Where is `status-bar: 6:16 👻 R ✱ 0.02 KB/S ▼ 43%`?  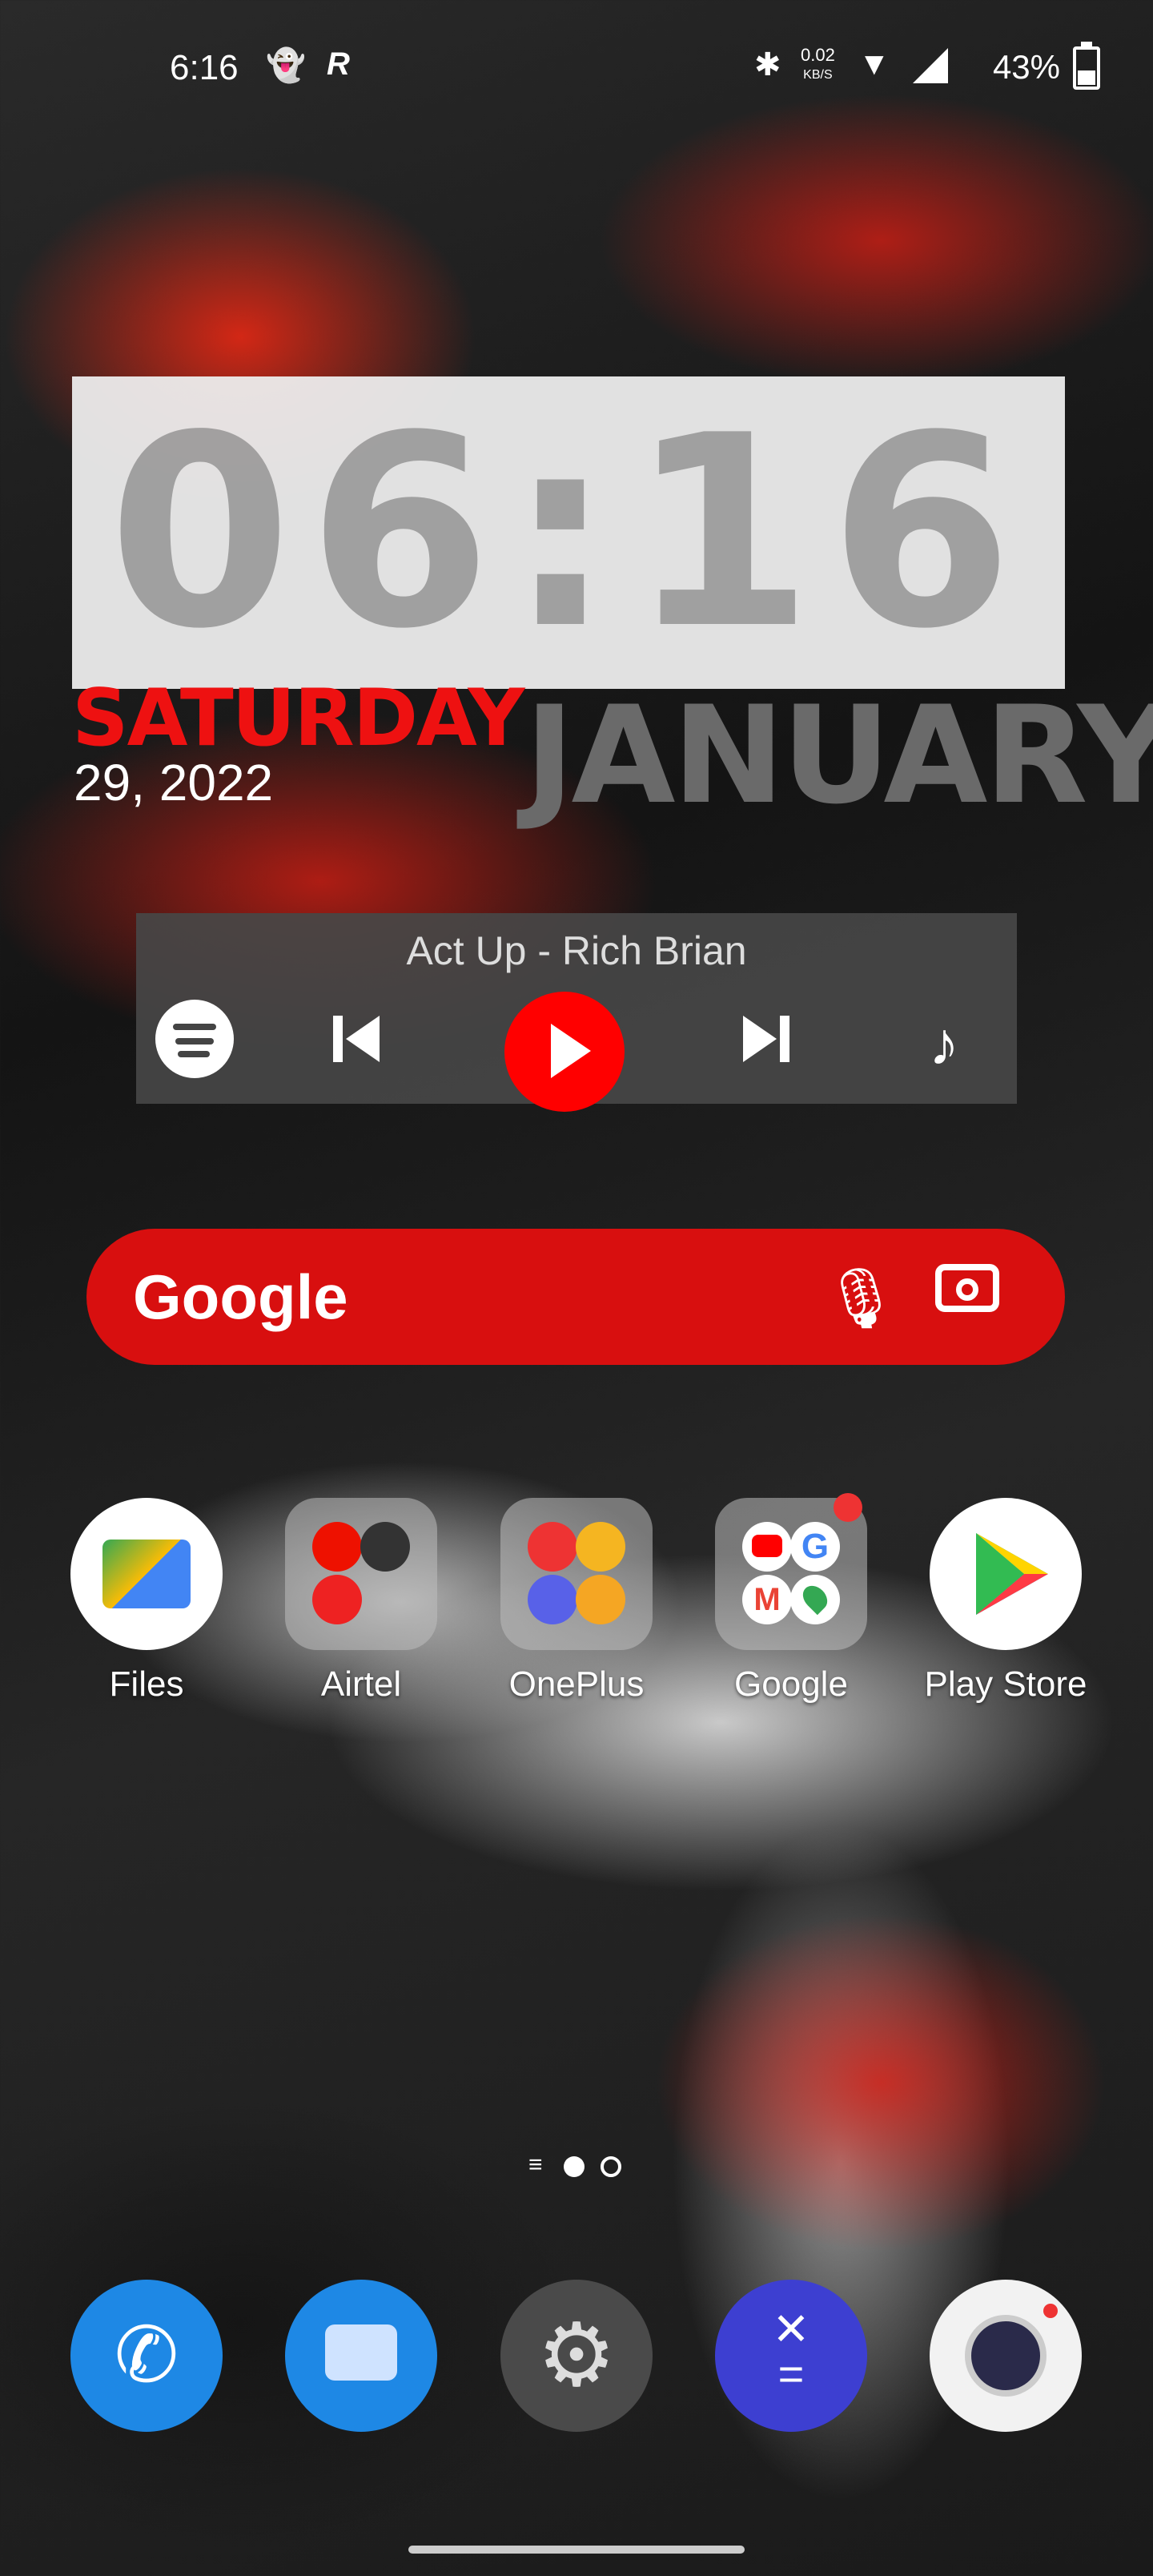 status-bar: 6:16 👻 R ✱ 0.02 KB/S ▼ 43% is located at coordinates (576, 67).